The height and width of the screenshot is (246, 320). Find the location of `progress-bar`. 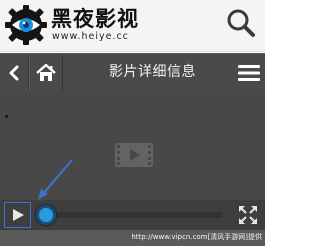

progress-bar is located at coordinates (130, 215).